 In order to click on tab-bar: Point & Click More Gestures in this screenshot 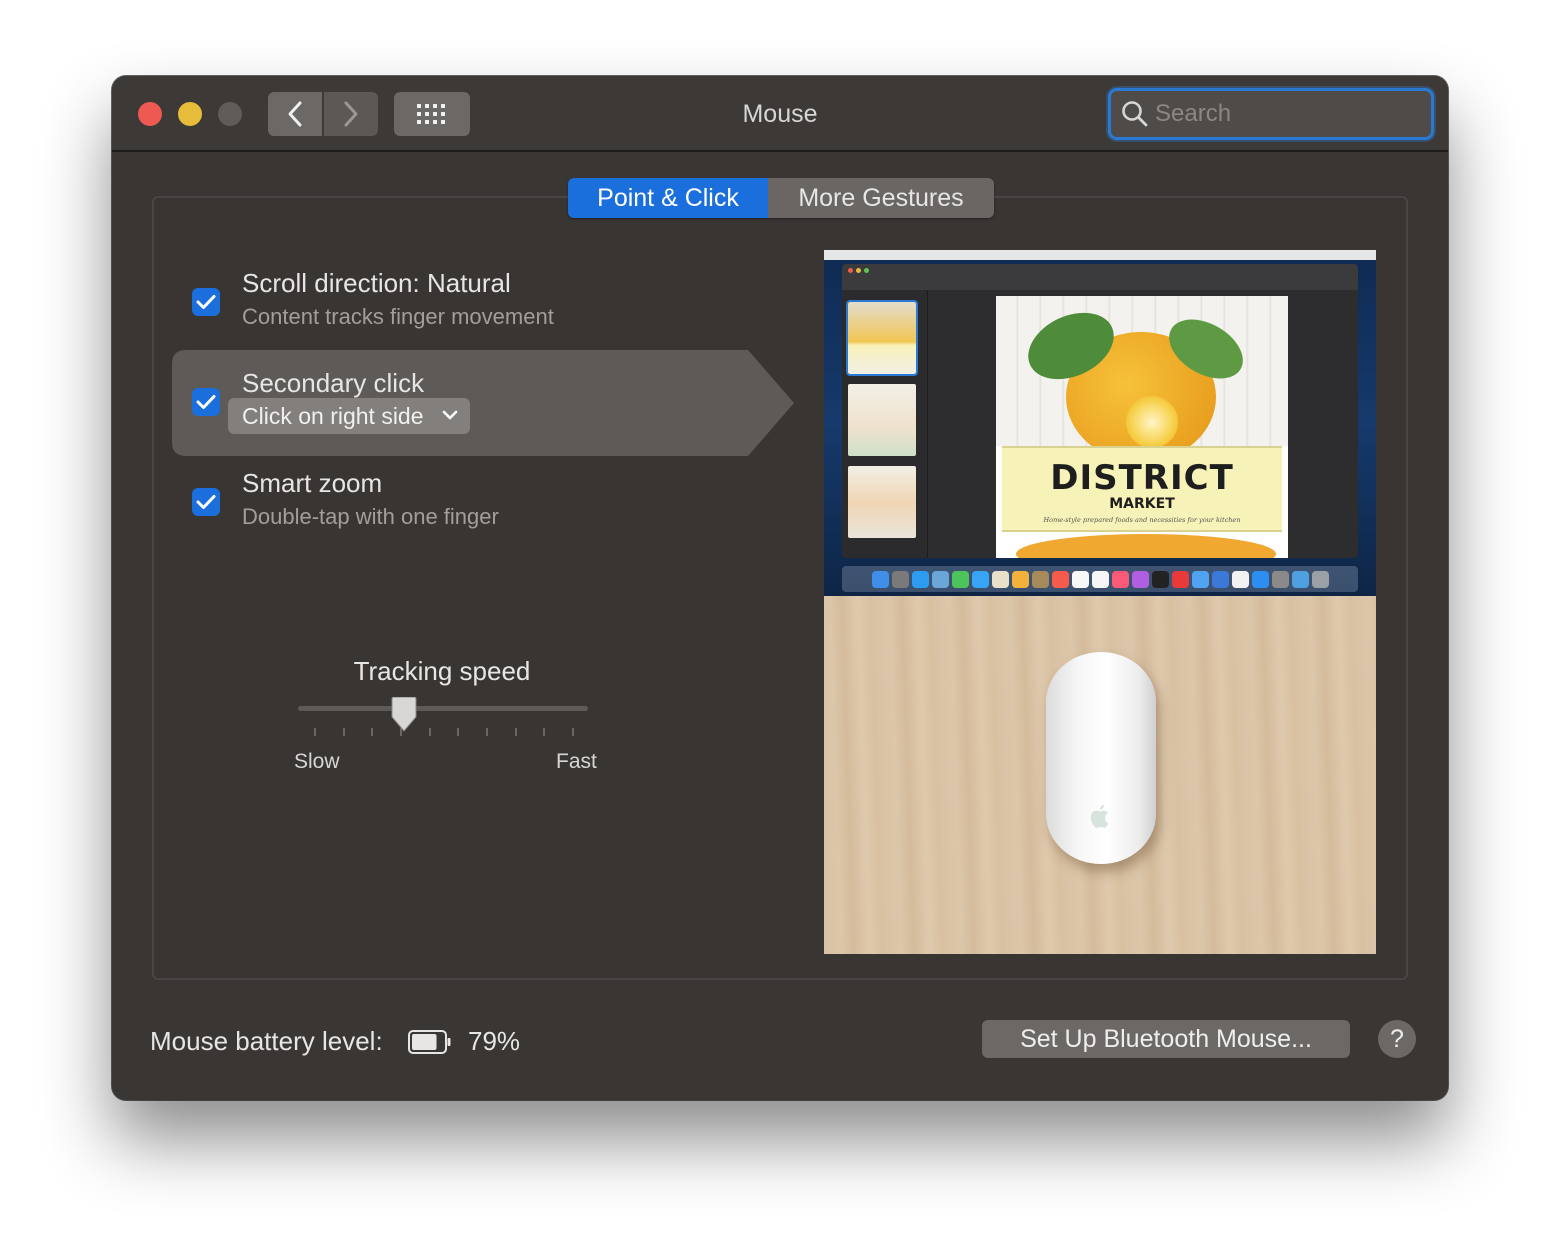, I will do `click(781, 198)`.